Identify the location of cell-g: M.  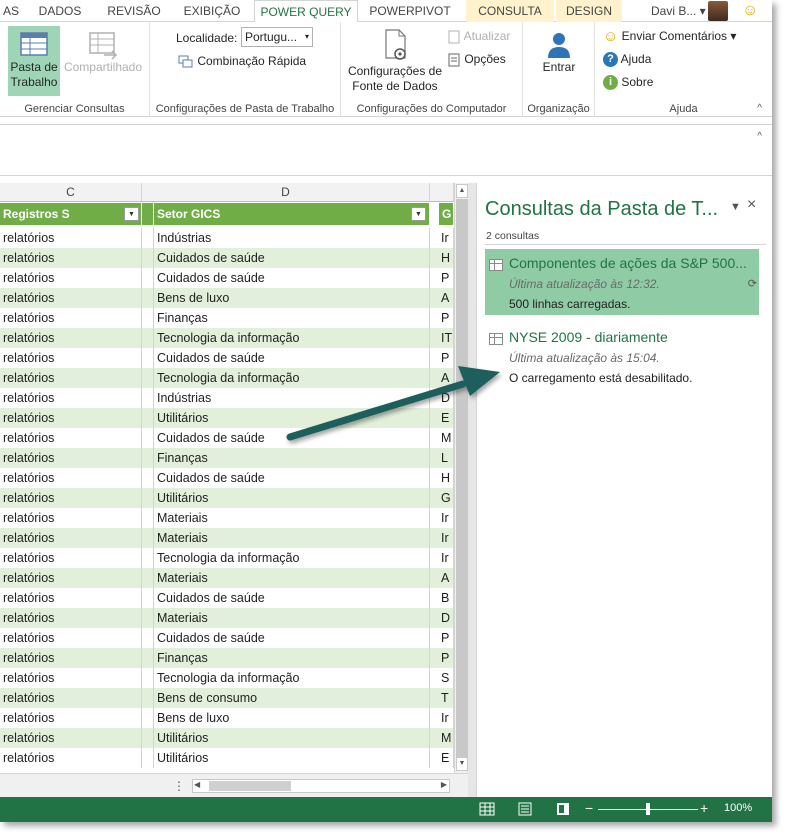
(446, 438).